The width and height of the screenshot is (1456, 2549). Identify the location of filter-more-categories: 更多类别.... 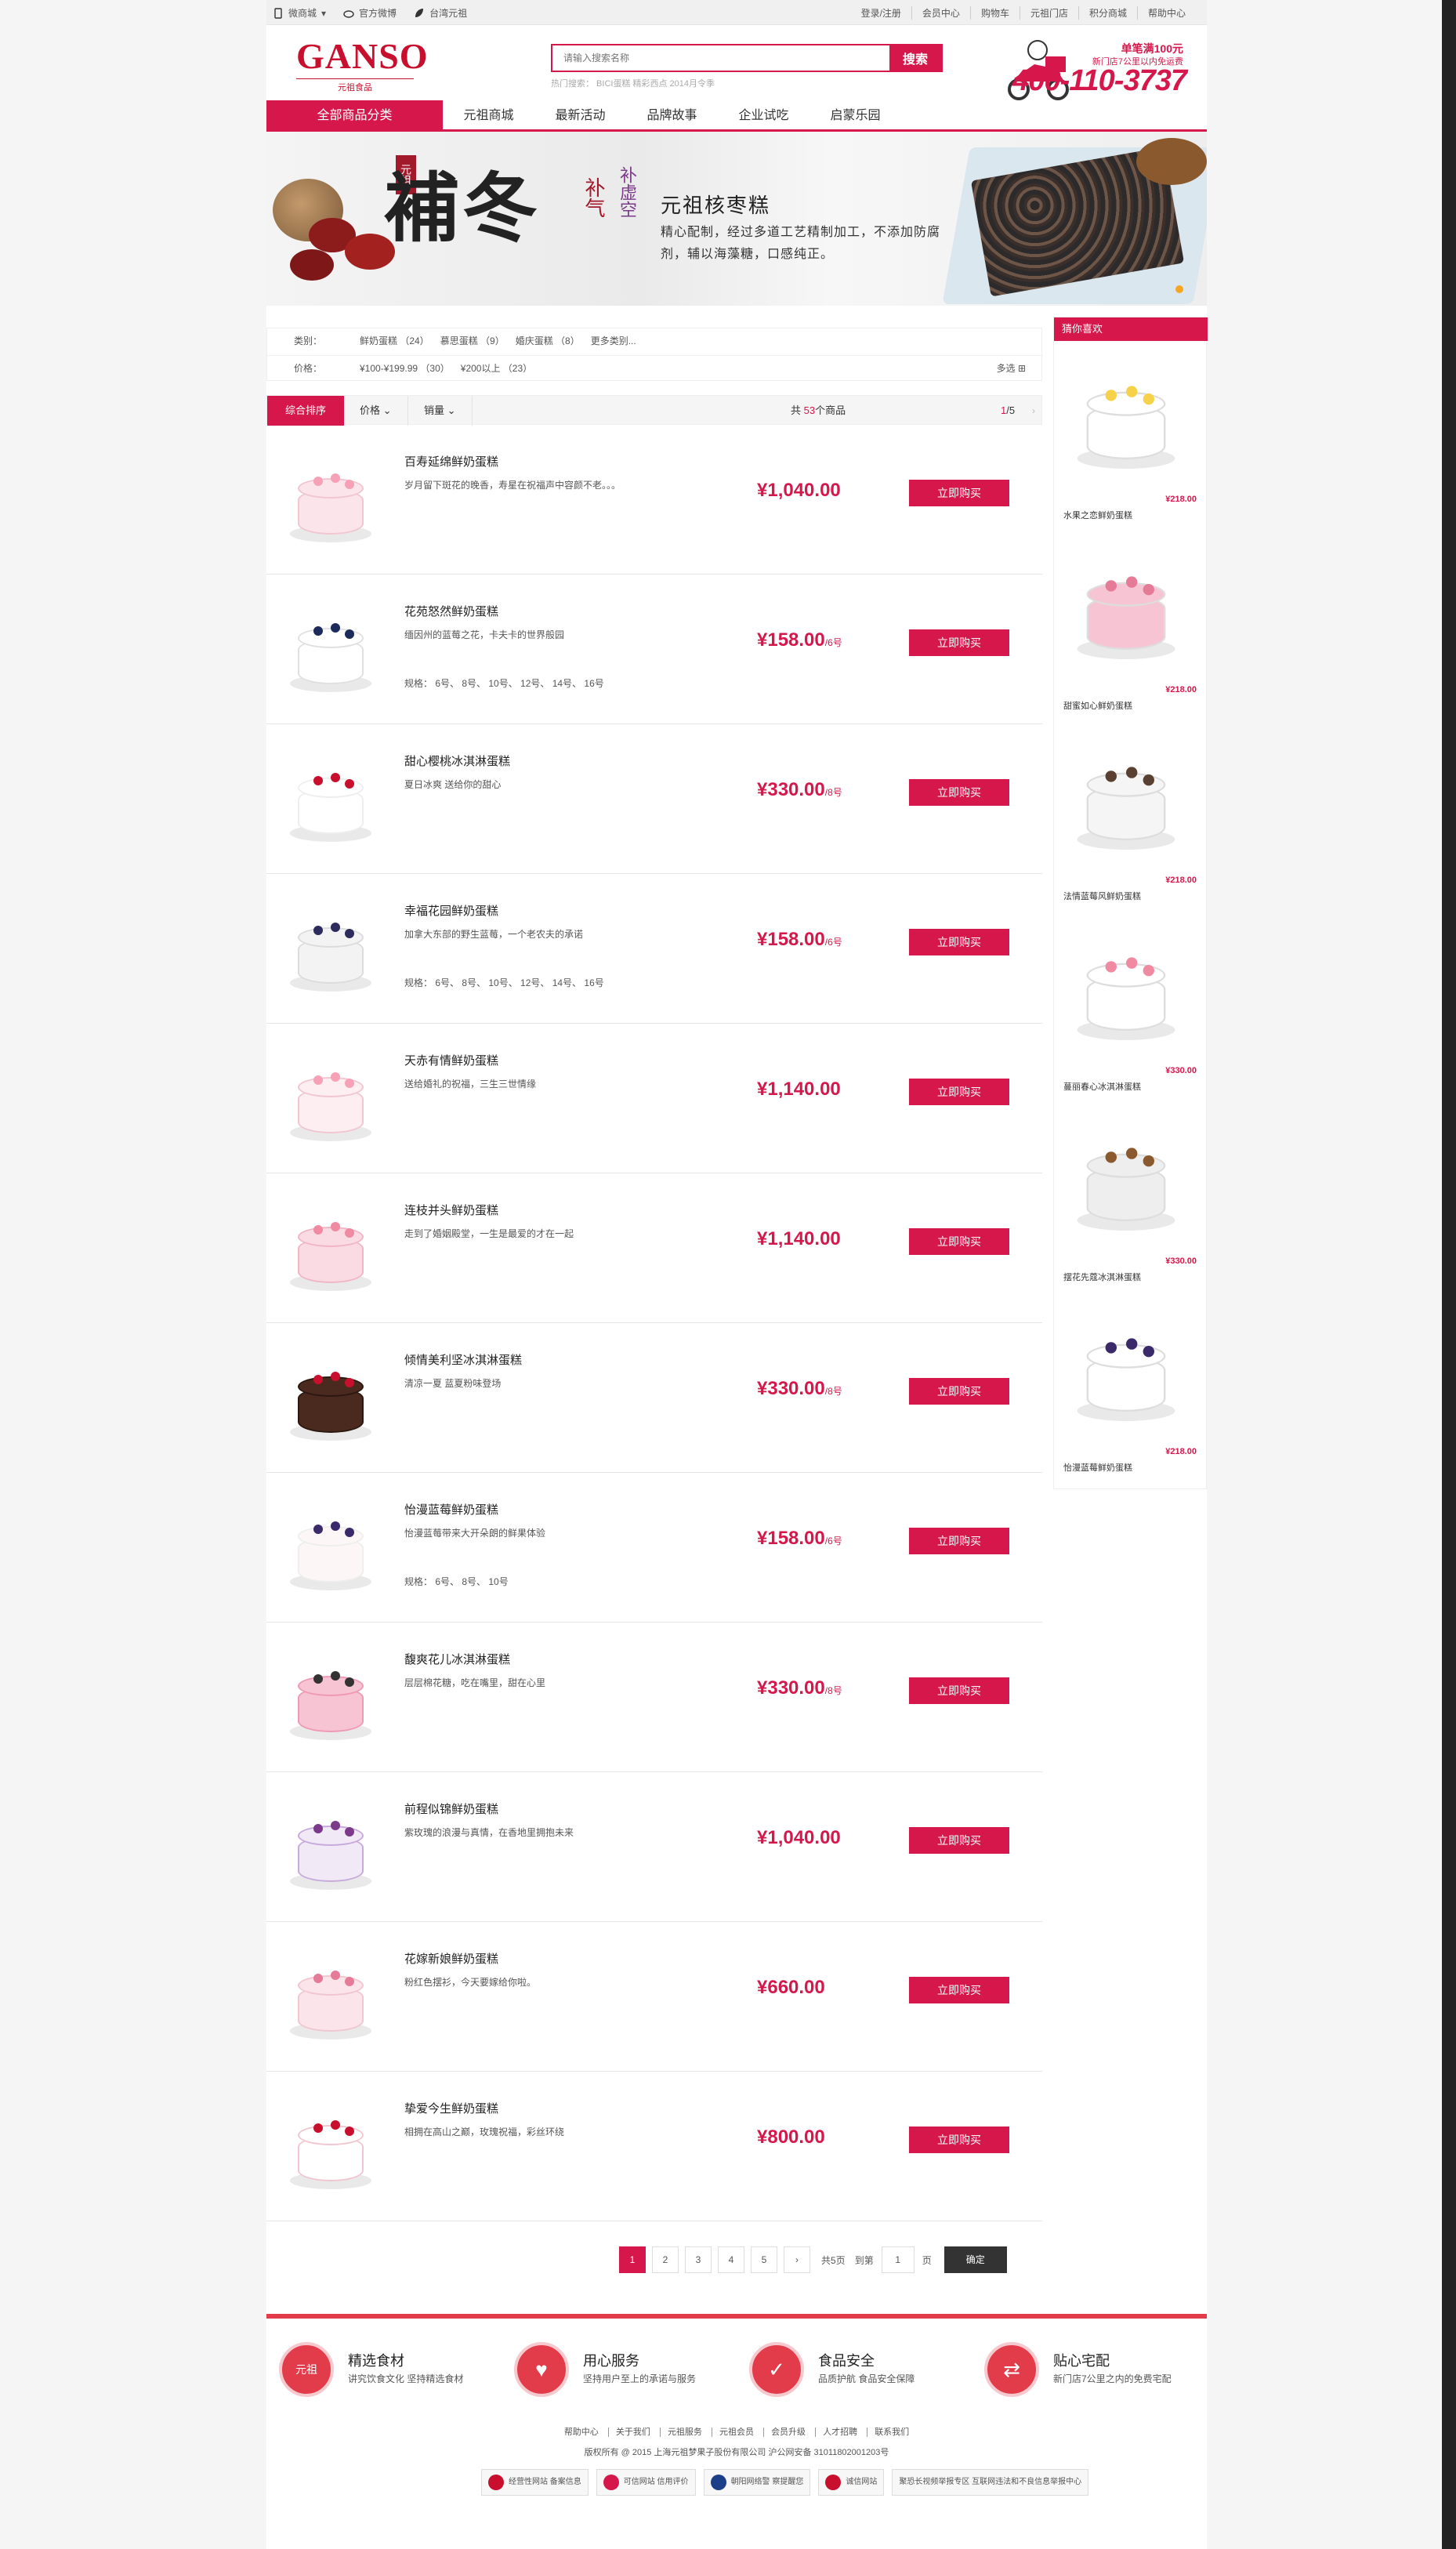
(613, 341).